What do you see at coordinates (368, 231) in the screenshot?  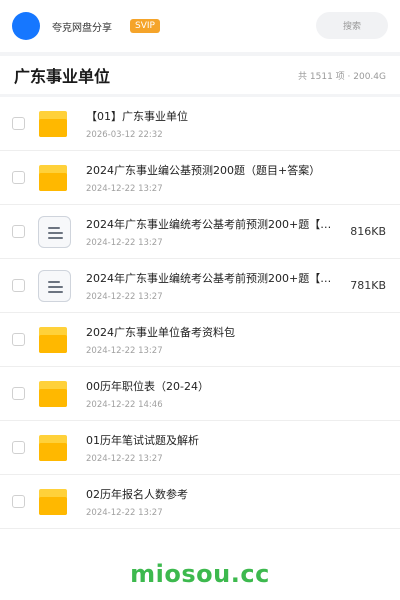 I see `file-size: 816KB` at bounding box center [368, 231].